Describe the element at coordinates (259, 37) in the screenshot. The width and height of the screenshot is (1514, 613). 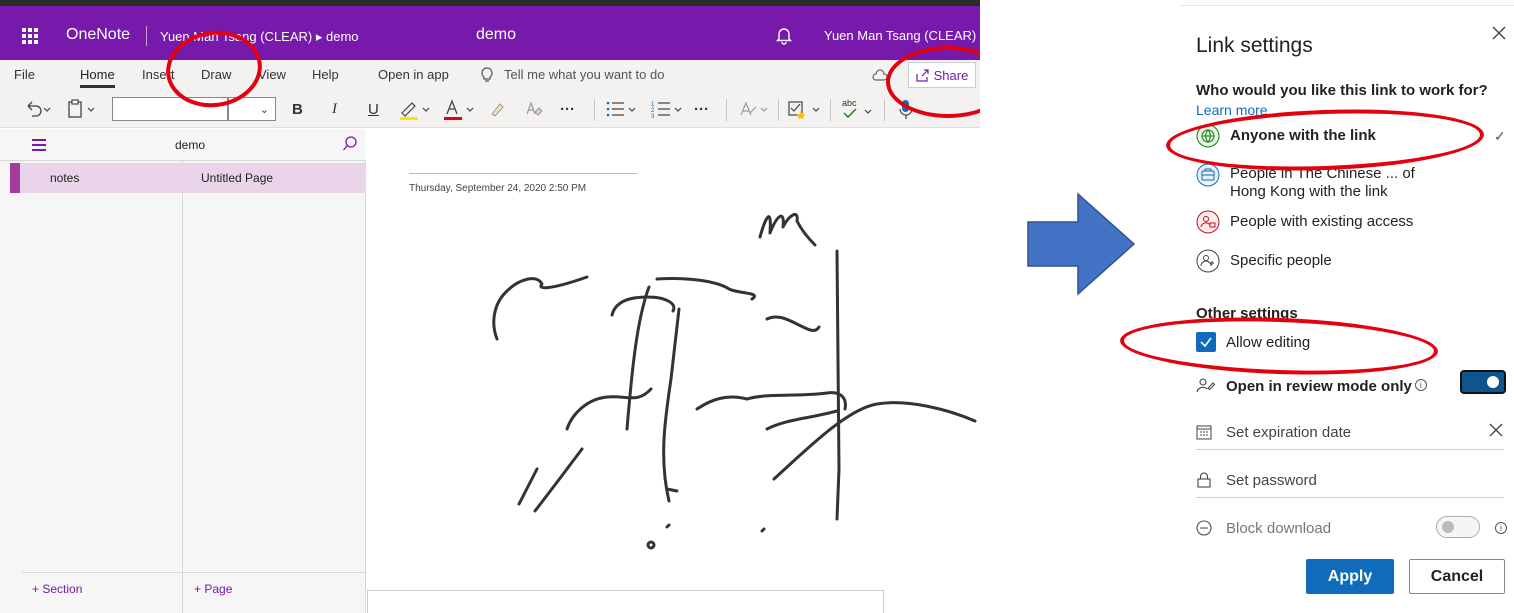
I see `breadcrumb: Yuen Man Tsang (CLEAR) ▸ demo` at that location.